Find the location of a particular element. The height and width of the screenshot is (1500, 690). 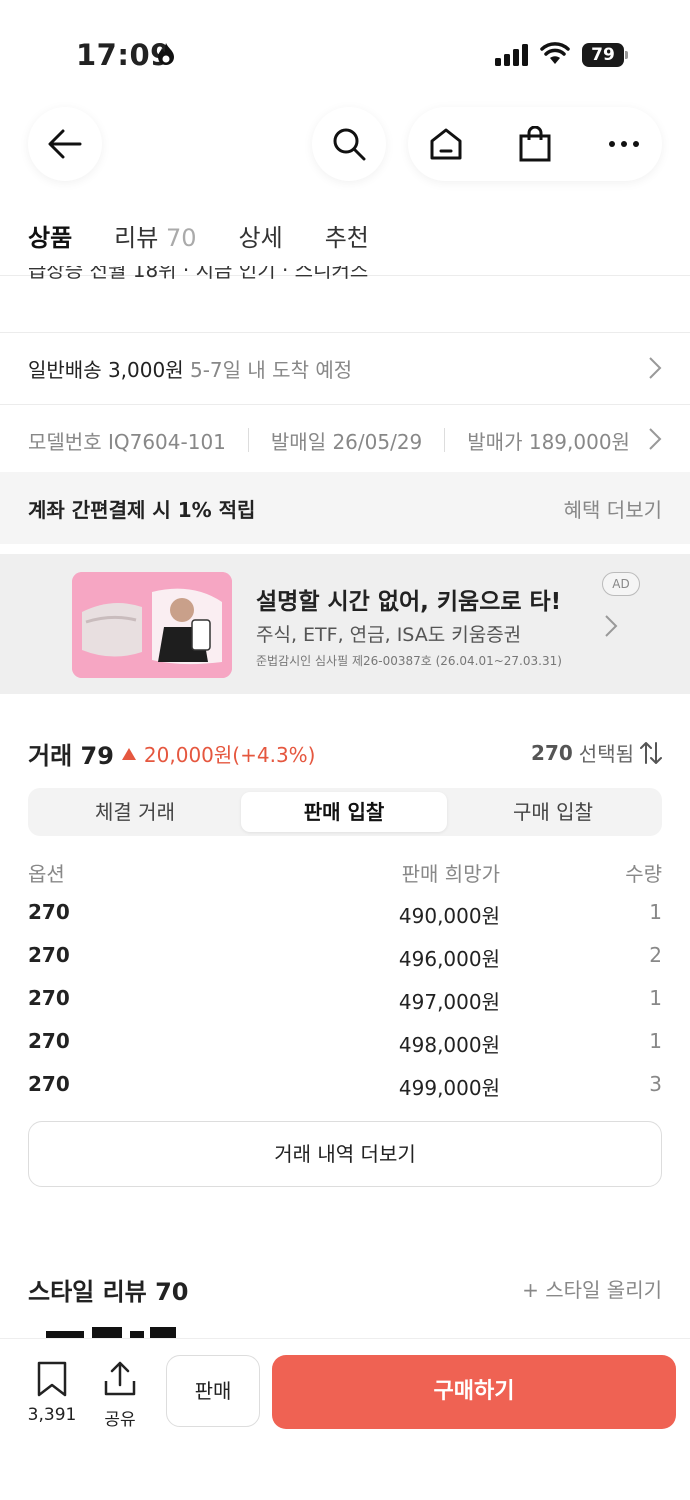

sort-icon is located at coordinates (651, 752).